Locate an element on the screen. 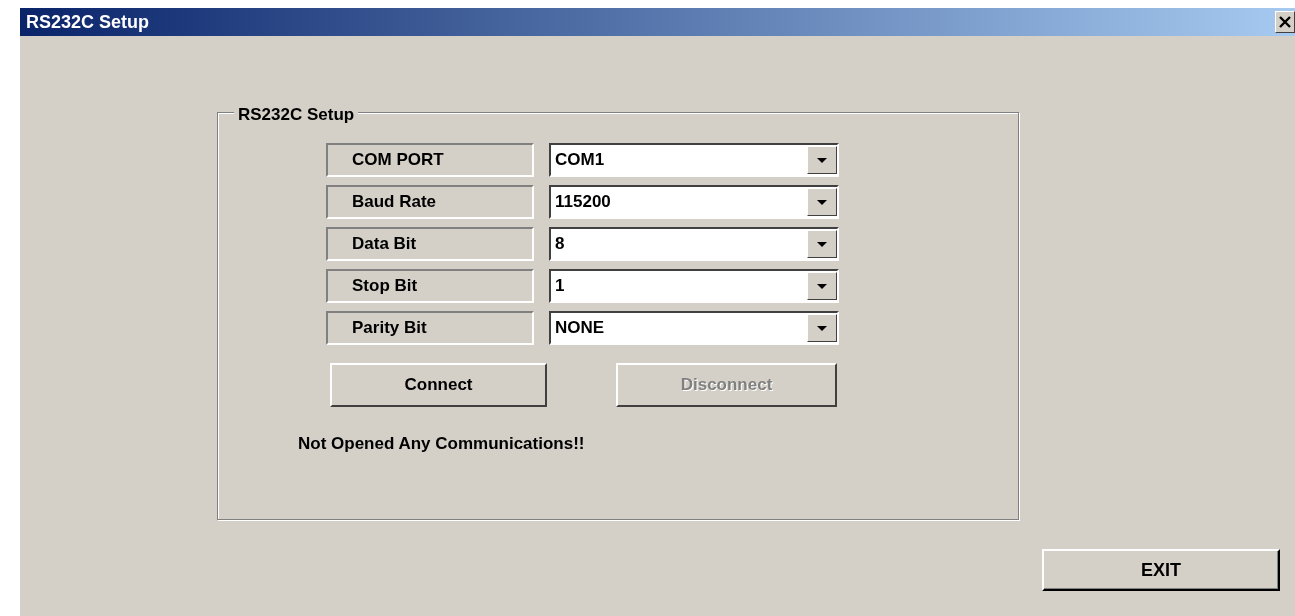 The height and width of the screenshot is (616, 1295). exit-button: EXIT is located at coordinates (1161, 570).